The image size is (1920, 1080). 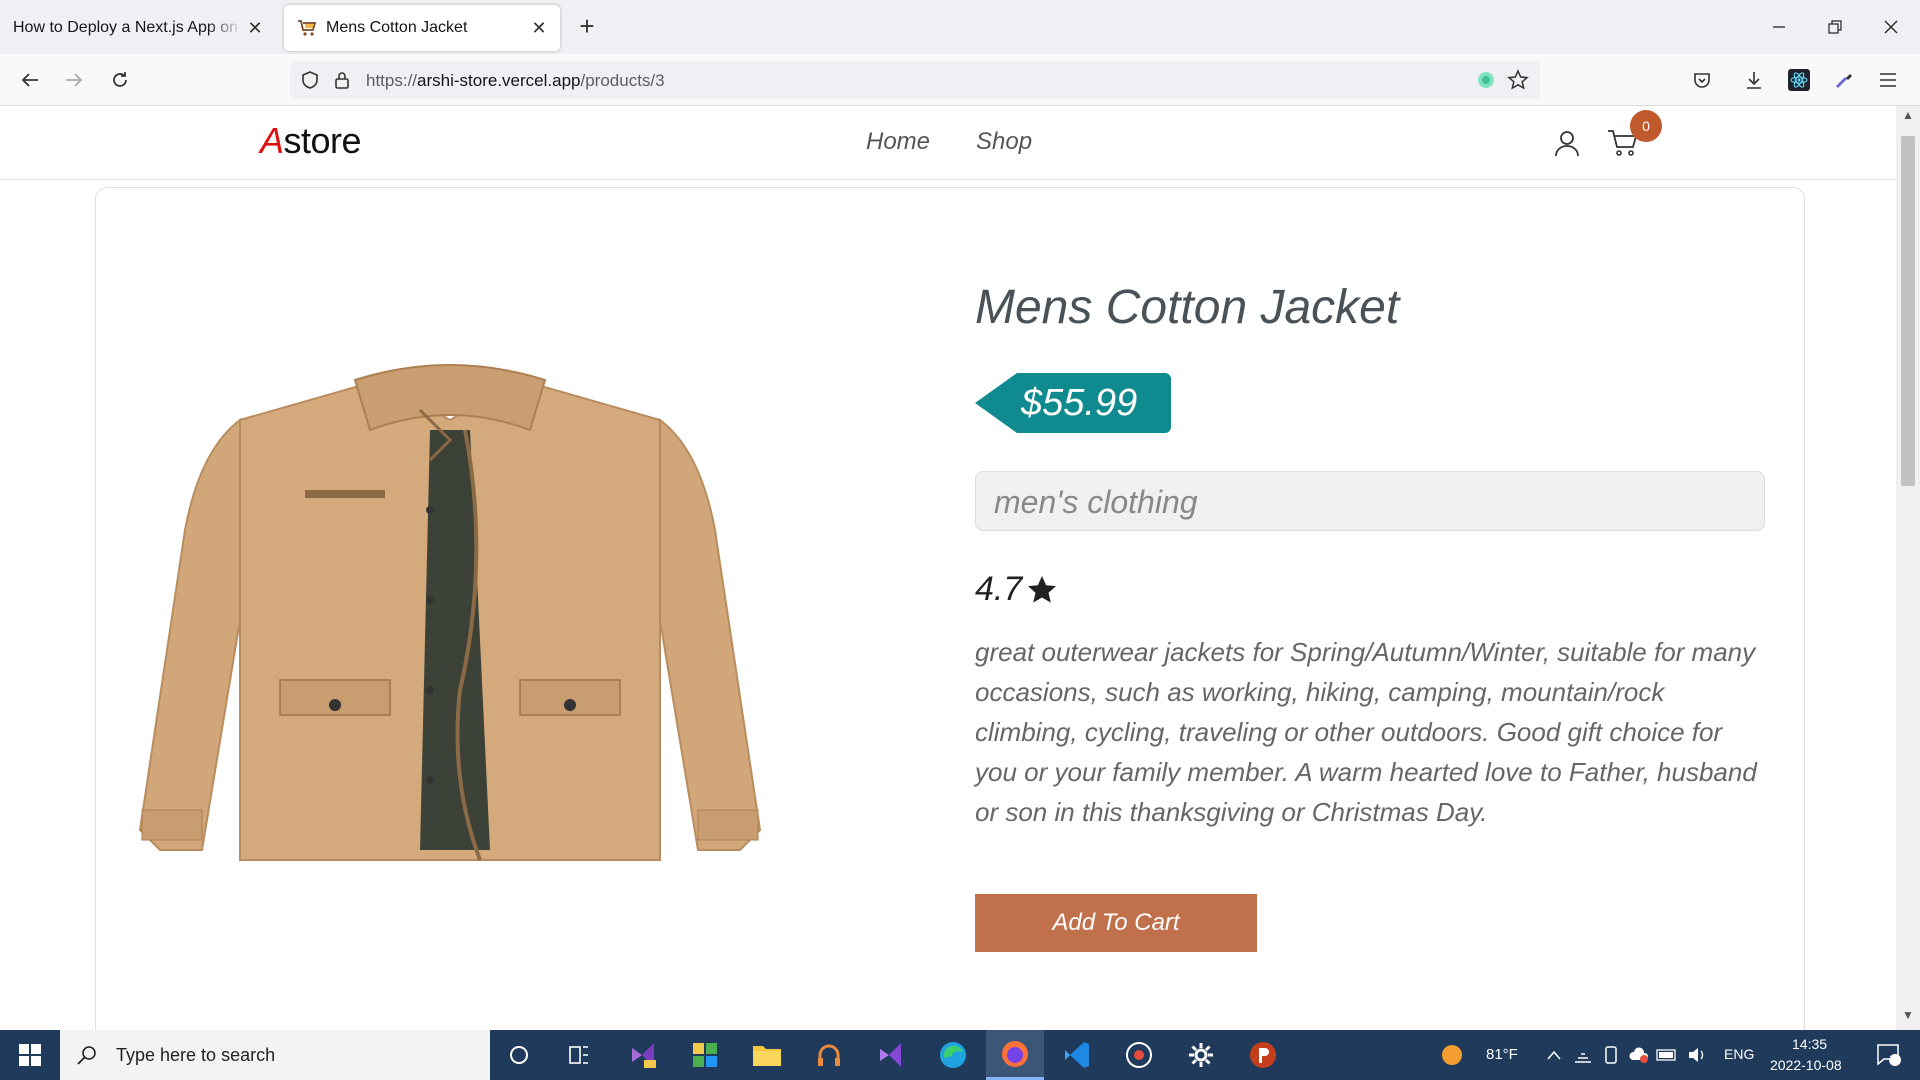 I want to click on bookmark-star-icon, so click(x=1518, y=80).